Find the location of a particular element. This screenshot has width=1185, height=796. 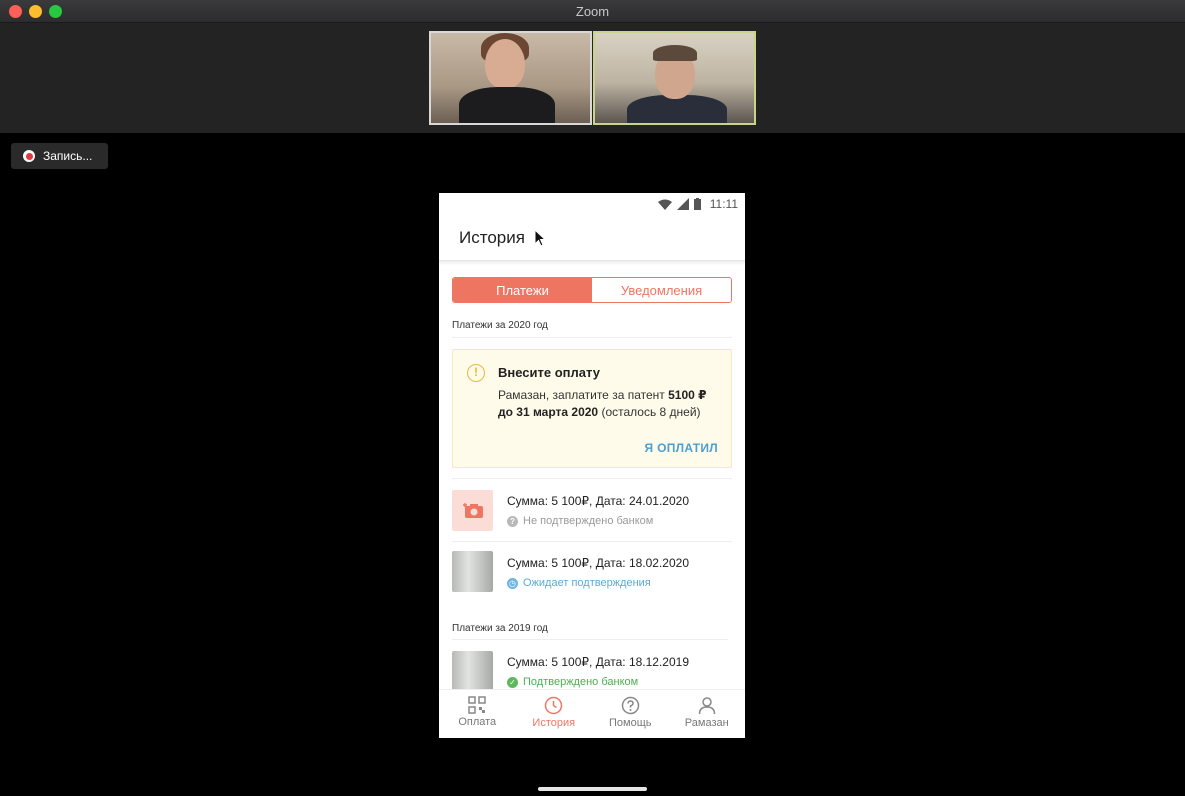

reminder-title: Внесите оплату is located at coordinates (549, 372).